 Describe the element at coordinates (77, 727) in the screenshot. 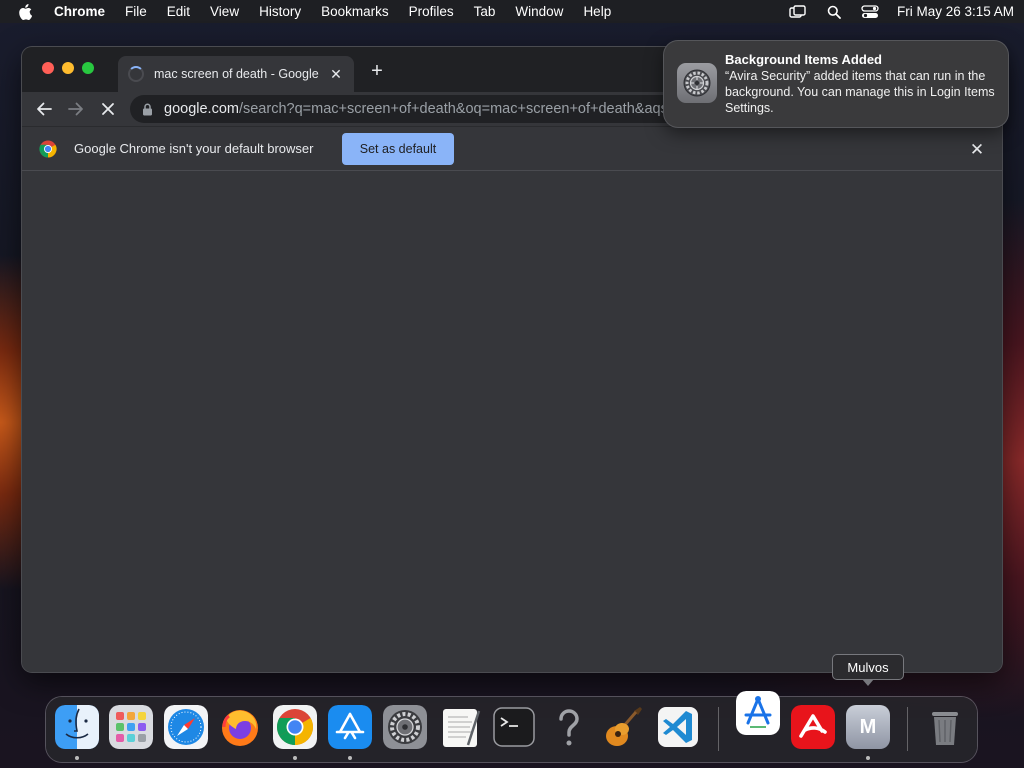

I see `finder-icon` at that location.